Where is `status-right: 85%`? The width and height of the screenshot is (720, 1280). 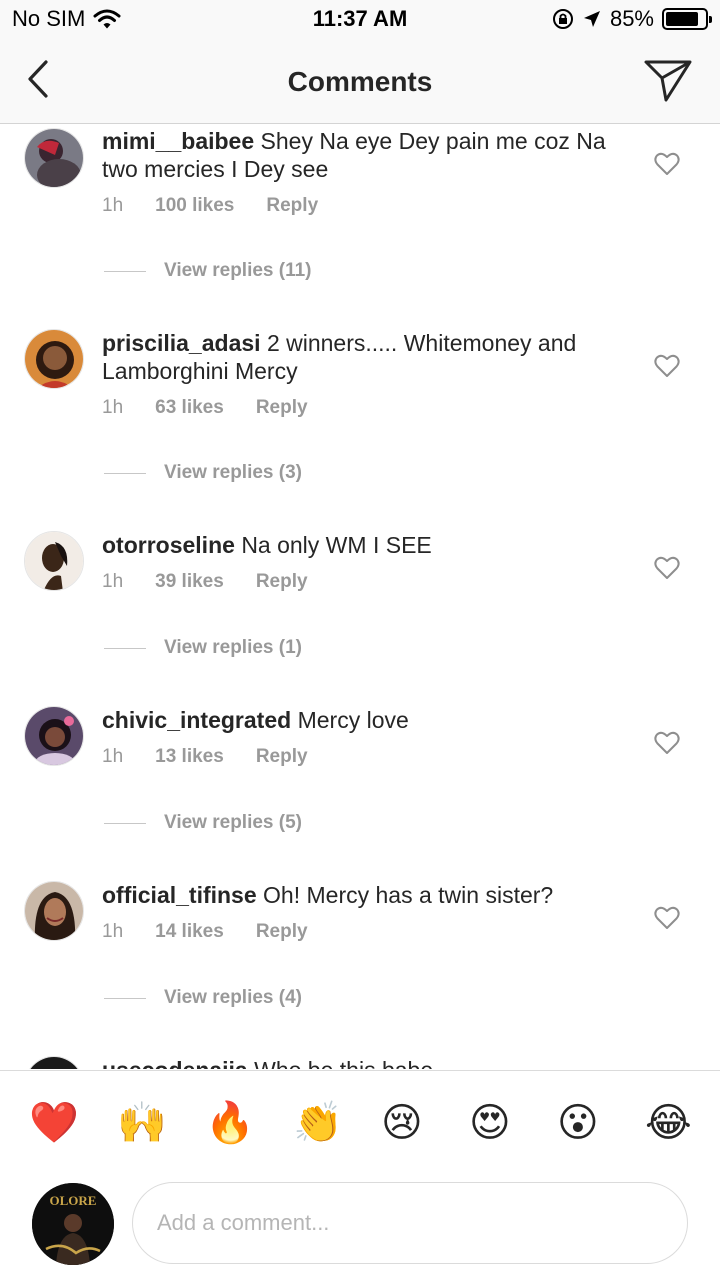
status-right: 85% is located at coordinates (632, 19).